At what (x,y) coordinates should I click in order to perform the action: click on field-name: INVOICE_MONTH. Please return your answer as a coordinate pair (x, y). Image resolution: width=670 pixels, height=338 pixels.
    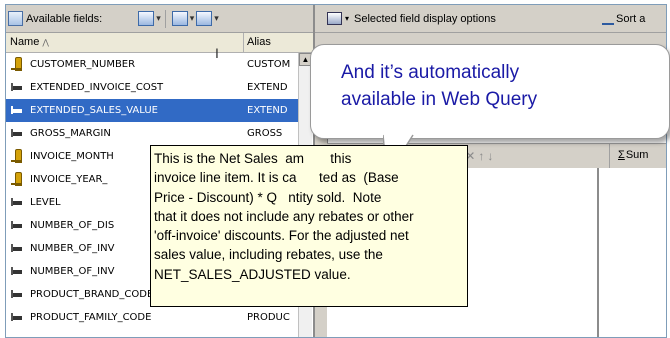
    Looking at the image, I should click on (72, 156).